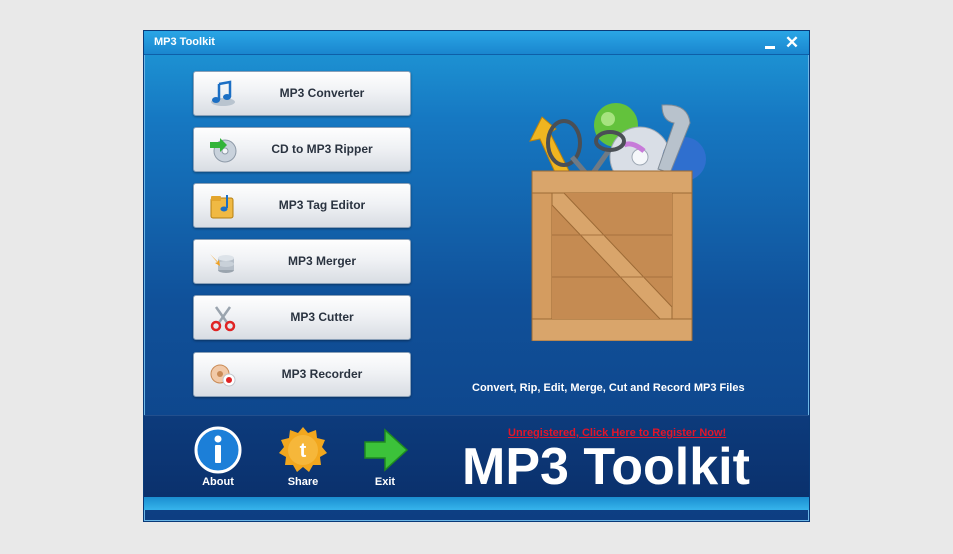 The width and height of the screenshot is (953, 554). Describe the element at coordinates (322, 93) in the screenshot. I see `mp3-converter-label: MP3 Converter` at that location.